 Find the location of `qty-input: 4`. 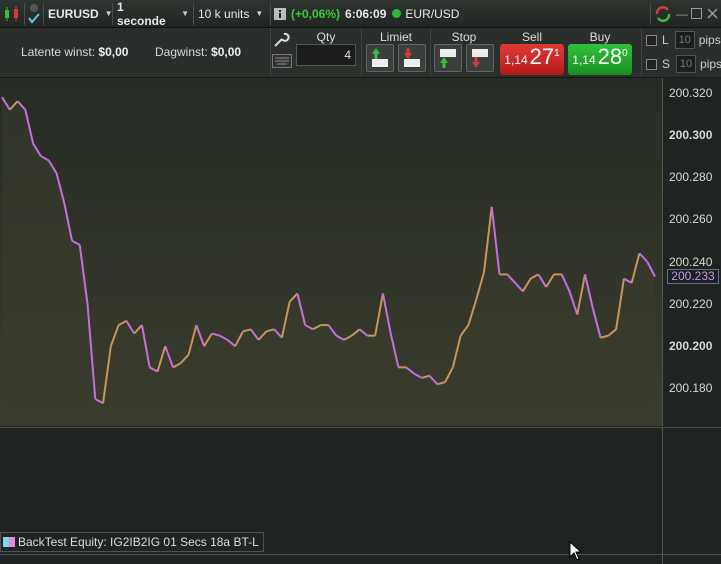

qty-input: 4 is located at coordinates (326, 55).